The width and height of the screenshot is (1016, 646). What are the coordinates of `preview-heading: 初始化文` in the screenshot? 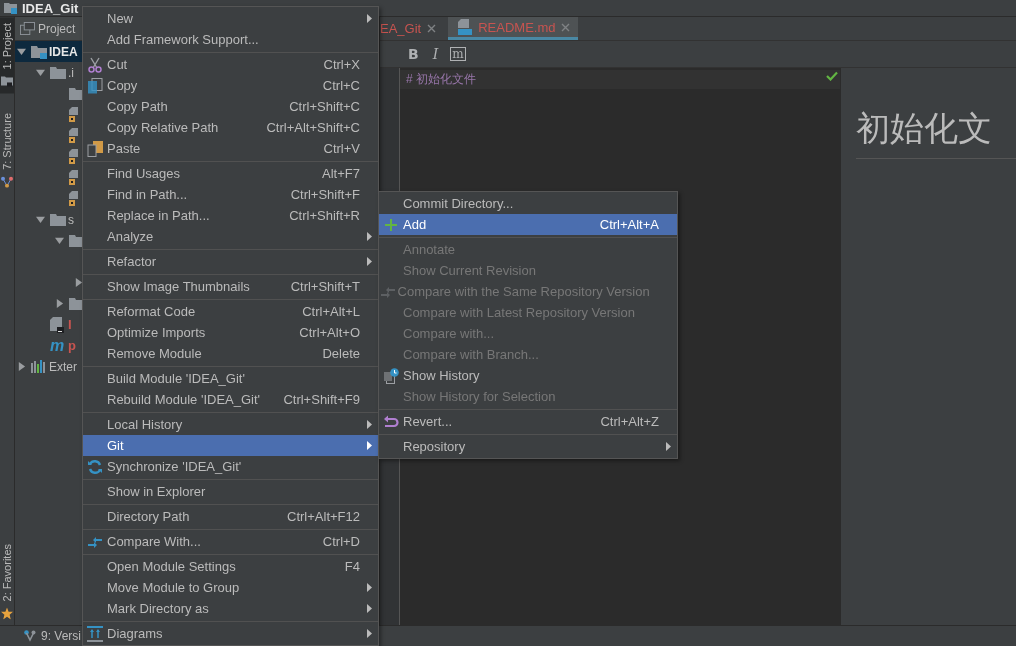 It's located at (924, 128).